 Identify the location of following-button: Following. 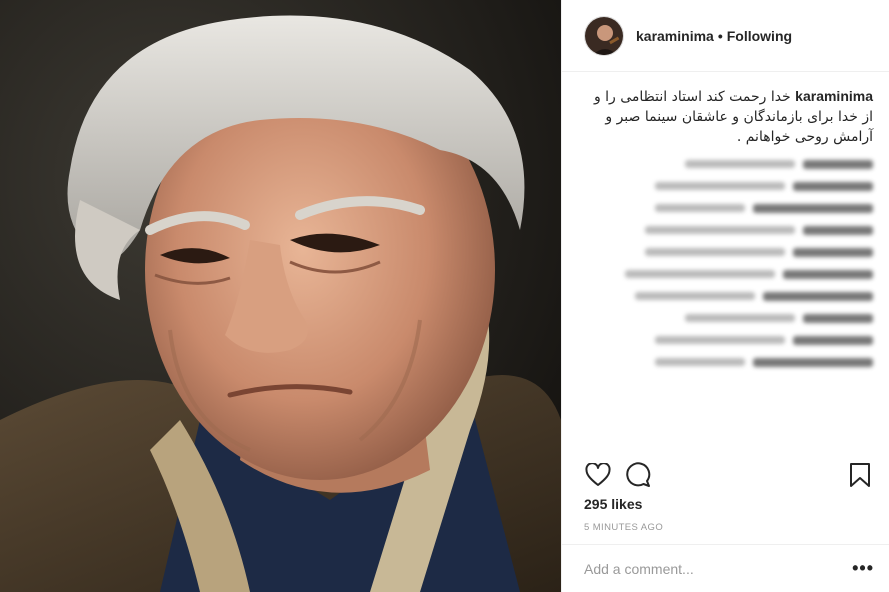
(759, 36).